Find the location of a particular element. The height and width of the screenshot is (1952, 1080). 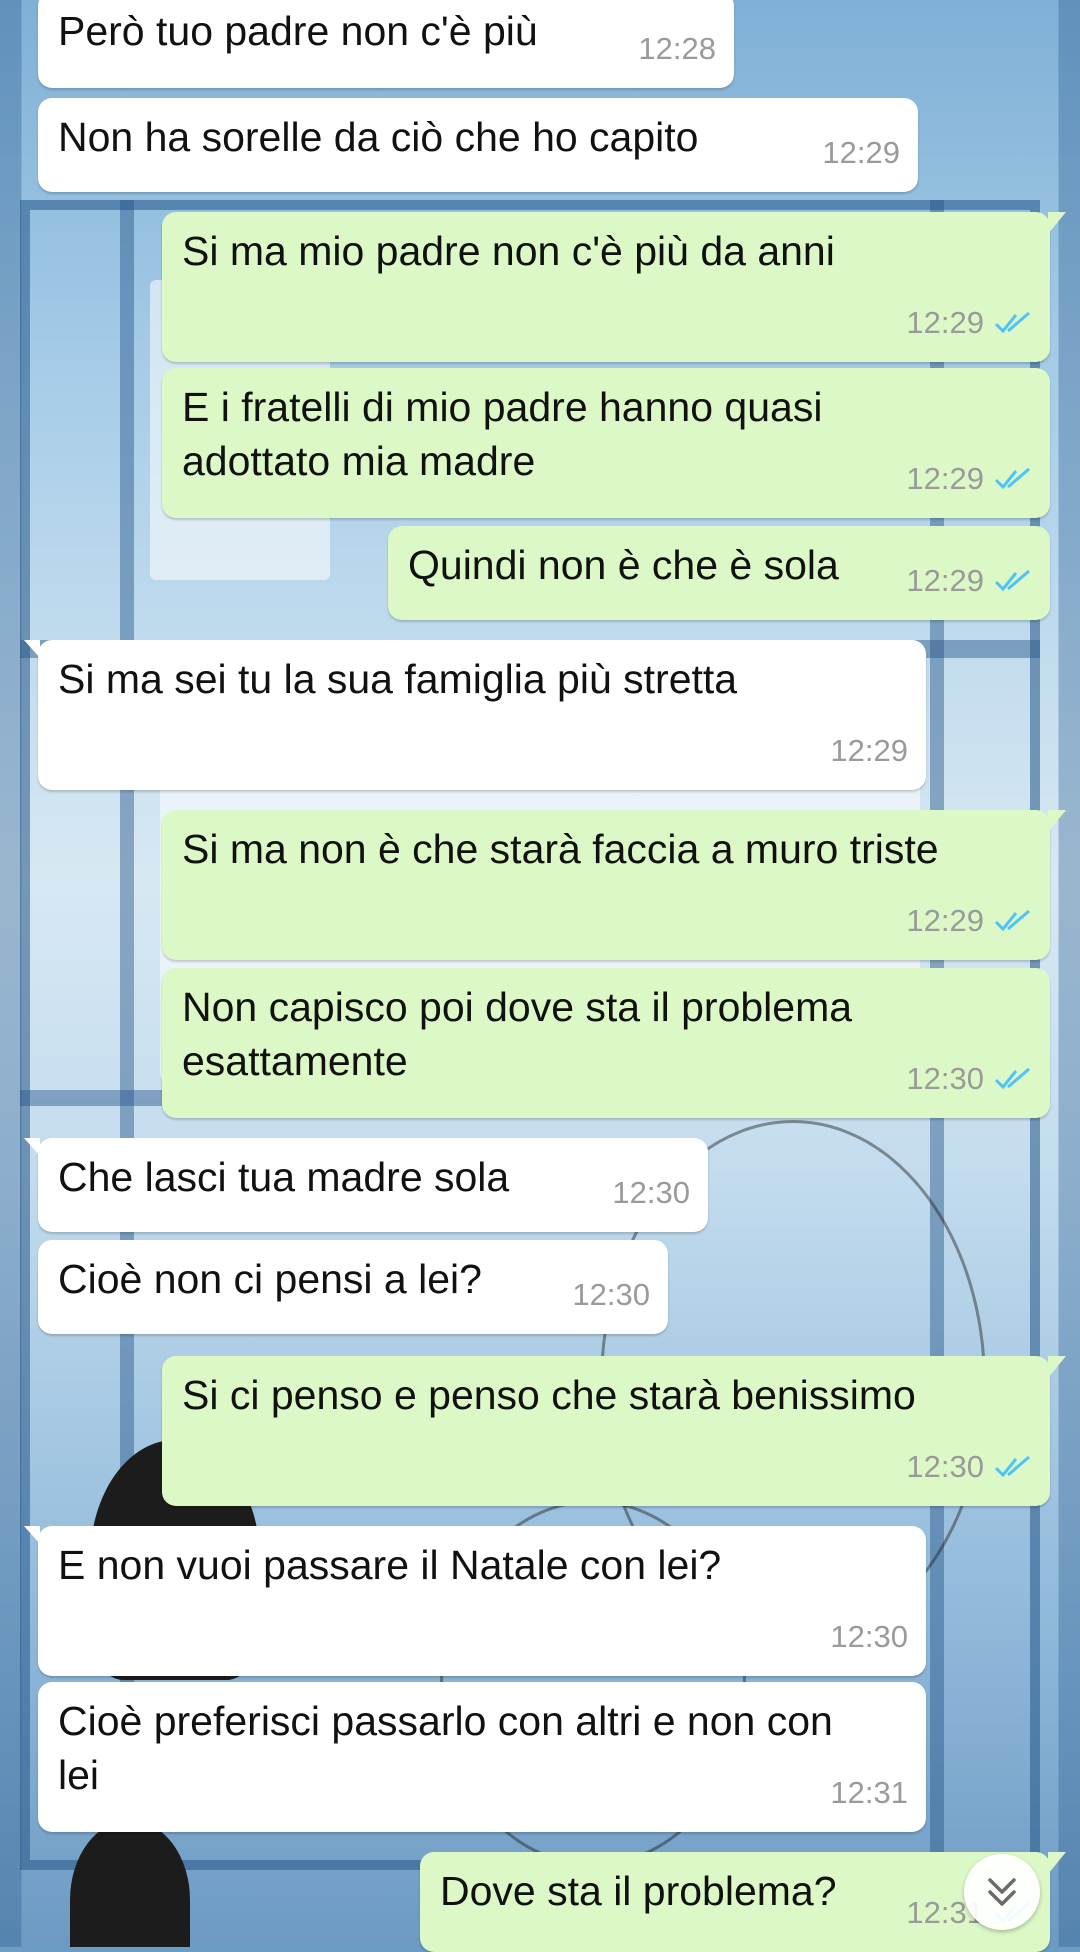

message-text: Si ci penso e penso che starà benissimo is located at coordinates (549, 1395).